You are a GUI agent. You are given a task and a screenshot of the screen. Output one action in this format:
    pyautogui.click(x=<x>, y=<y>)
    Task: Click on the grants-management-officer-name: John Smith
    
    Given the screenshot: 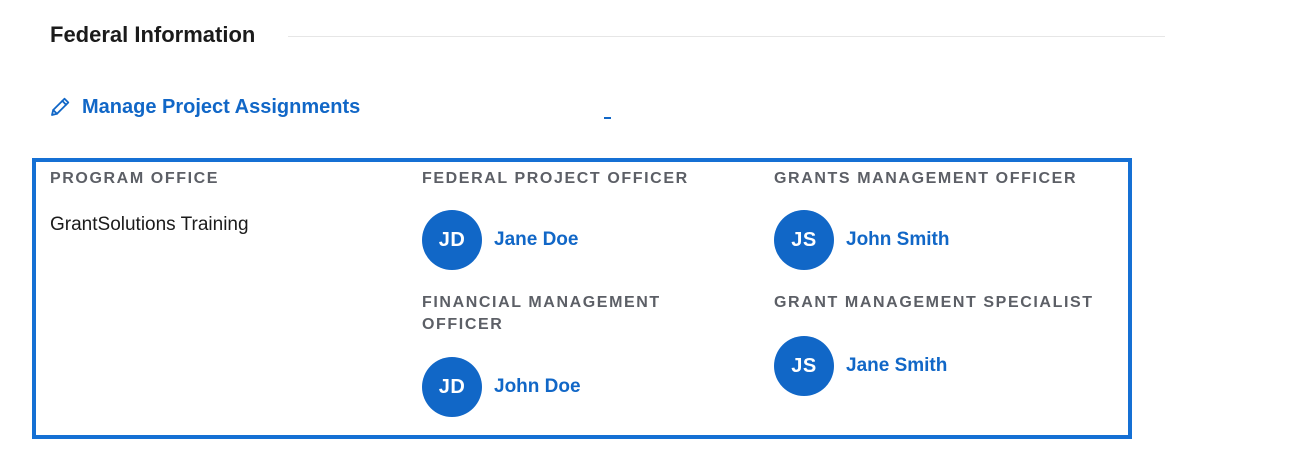 What is the action you would take?
    pyautogui.click(x=897, y=240)
    